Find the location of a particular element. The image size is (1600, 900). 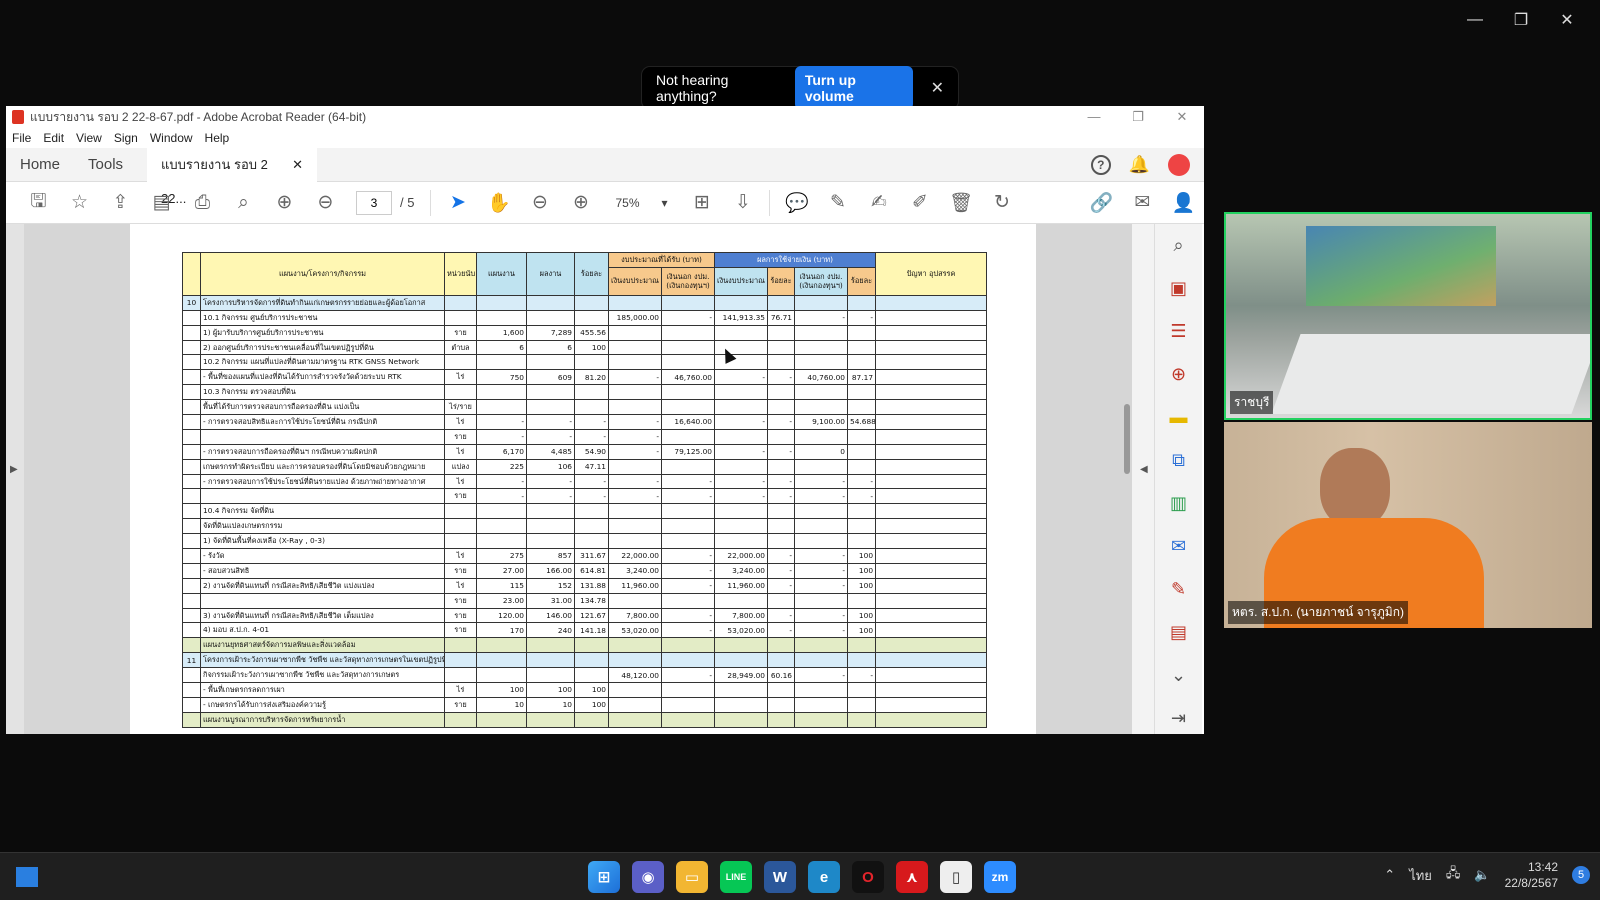

create-pdf-rail-icon: ⊕ is located at coordinates (1178, 374).